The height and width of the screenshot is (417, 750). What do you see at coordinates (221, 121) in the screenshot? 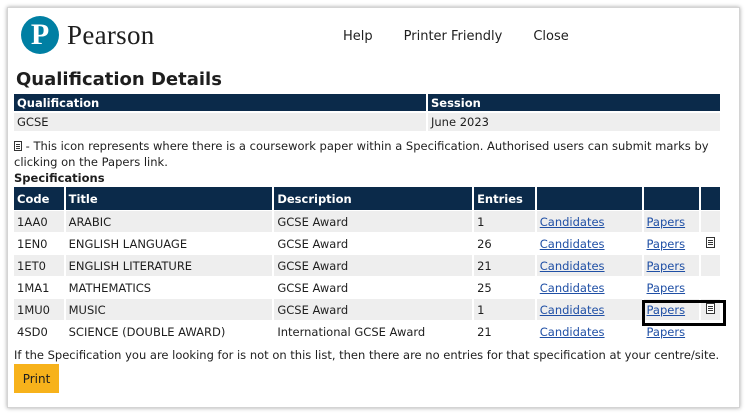
I see `qualification-value: GCSE` at bounding box center [221, 121].